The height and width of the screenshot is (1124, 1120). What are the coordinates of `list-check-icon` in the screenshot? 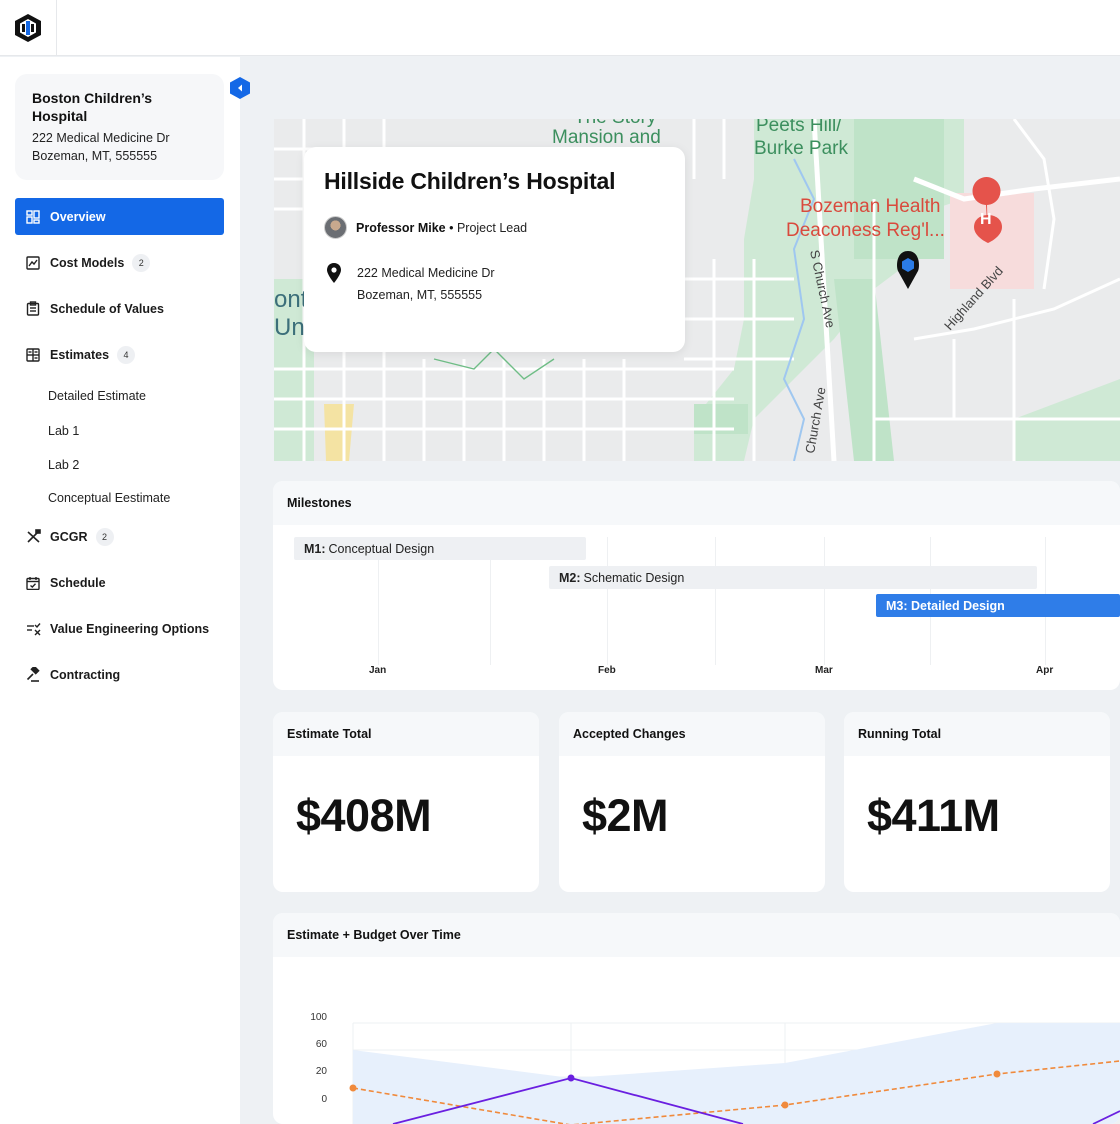 It's located at (33, 629).